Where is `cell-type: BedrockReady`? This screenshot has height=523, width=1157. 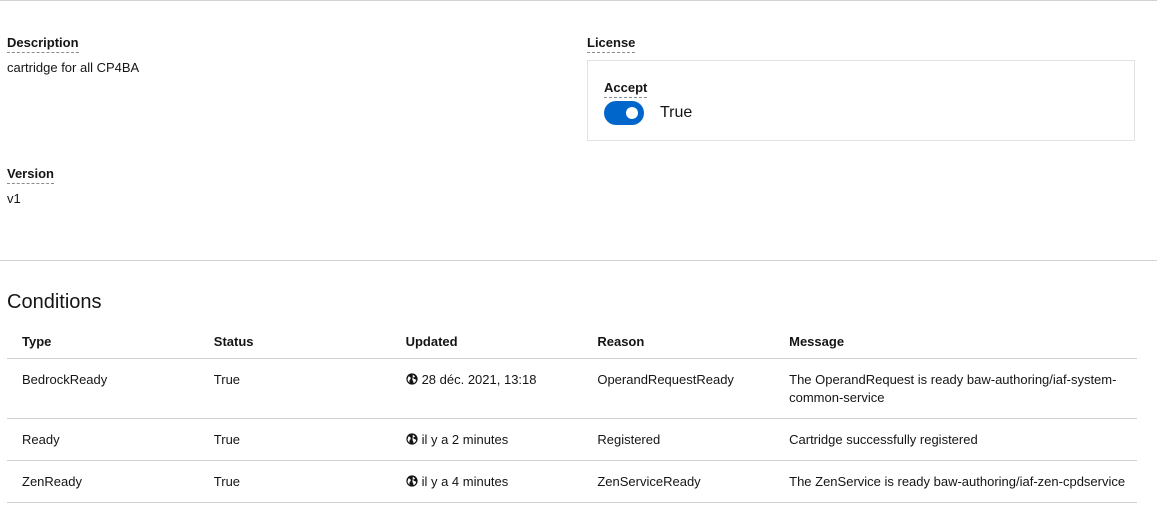 cell-type: BedrockReady is located at coordinates (103, 388).